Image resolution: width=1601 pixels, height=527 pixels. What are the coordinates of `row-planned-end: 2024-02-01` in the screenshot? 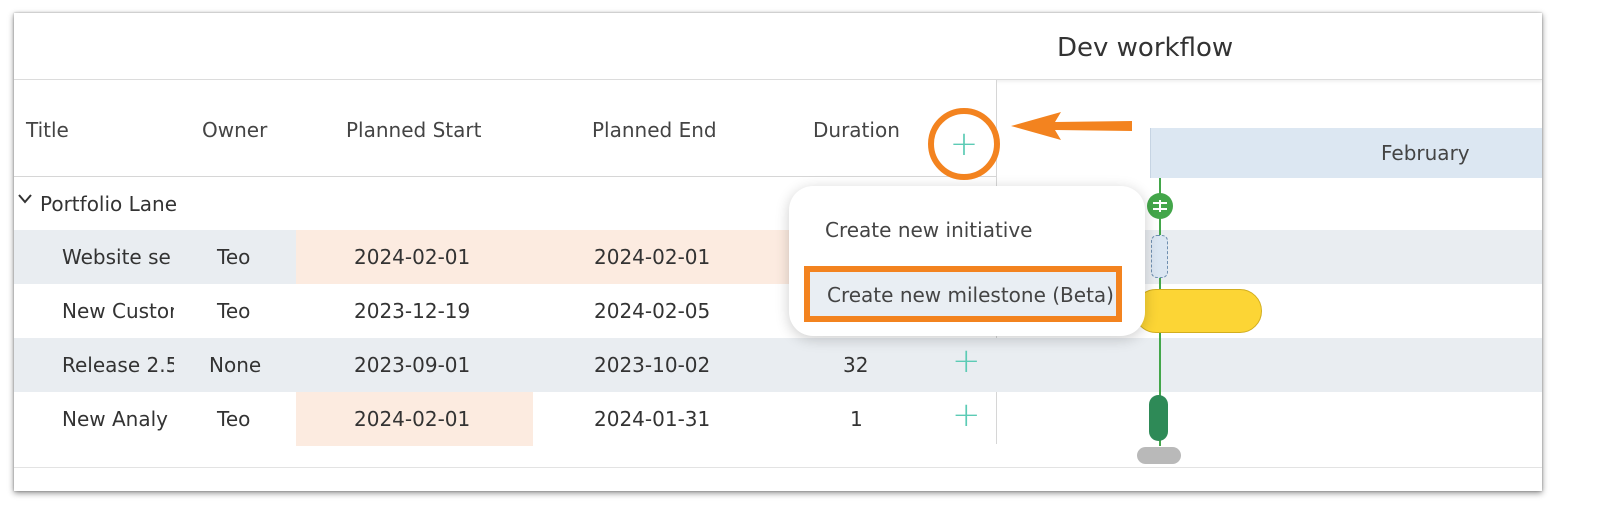 It's located at (652, 257).